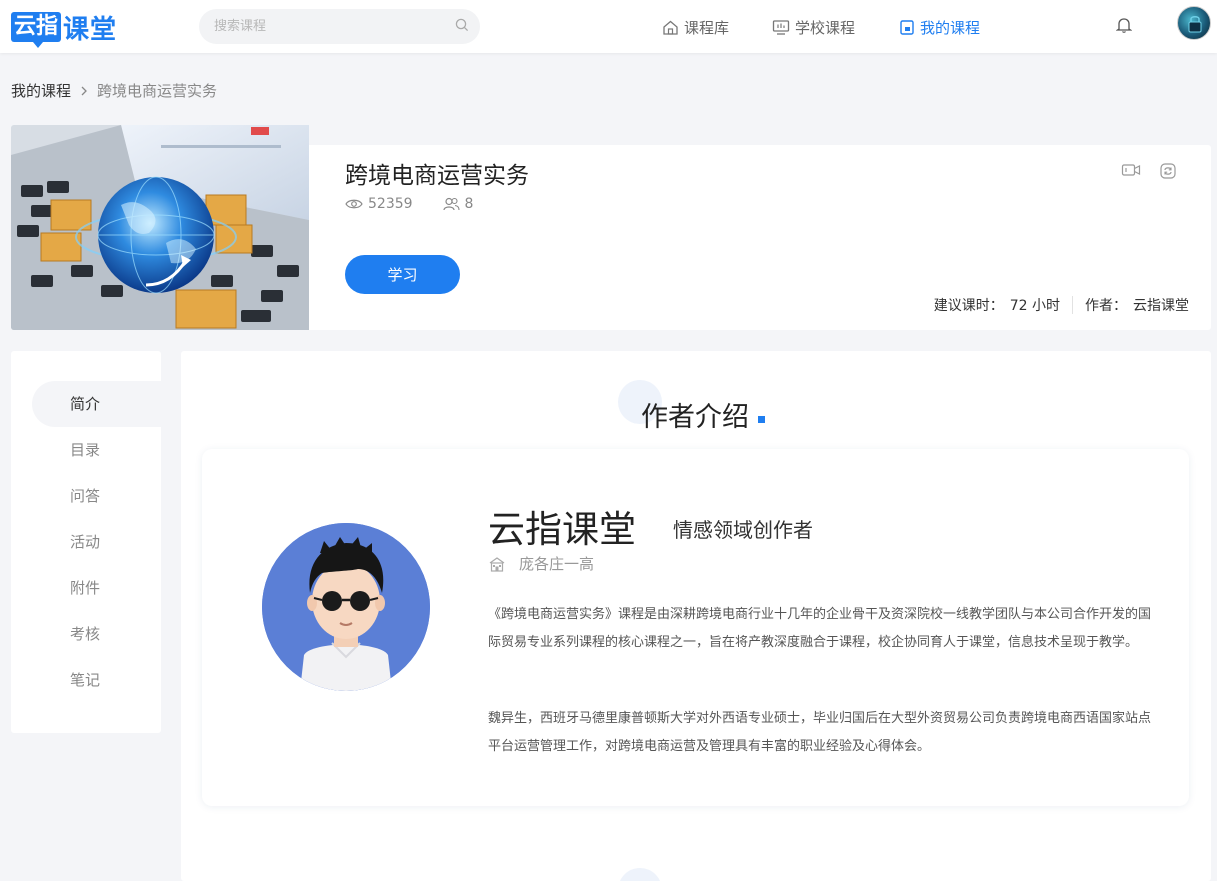 This screenshot has width=1217, height=881. Describe the element at coordinates (907, 27) in the screenshot. I see `book-icon` at that location.